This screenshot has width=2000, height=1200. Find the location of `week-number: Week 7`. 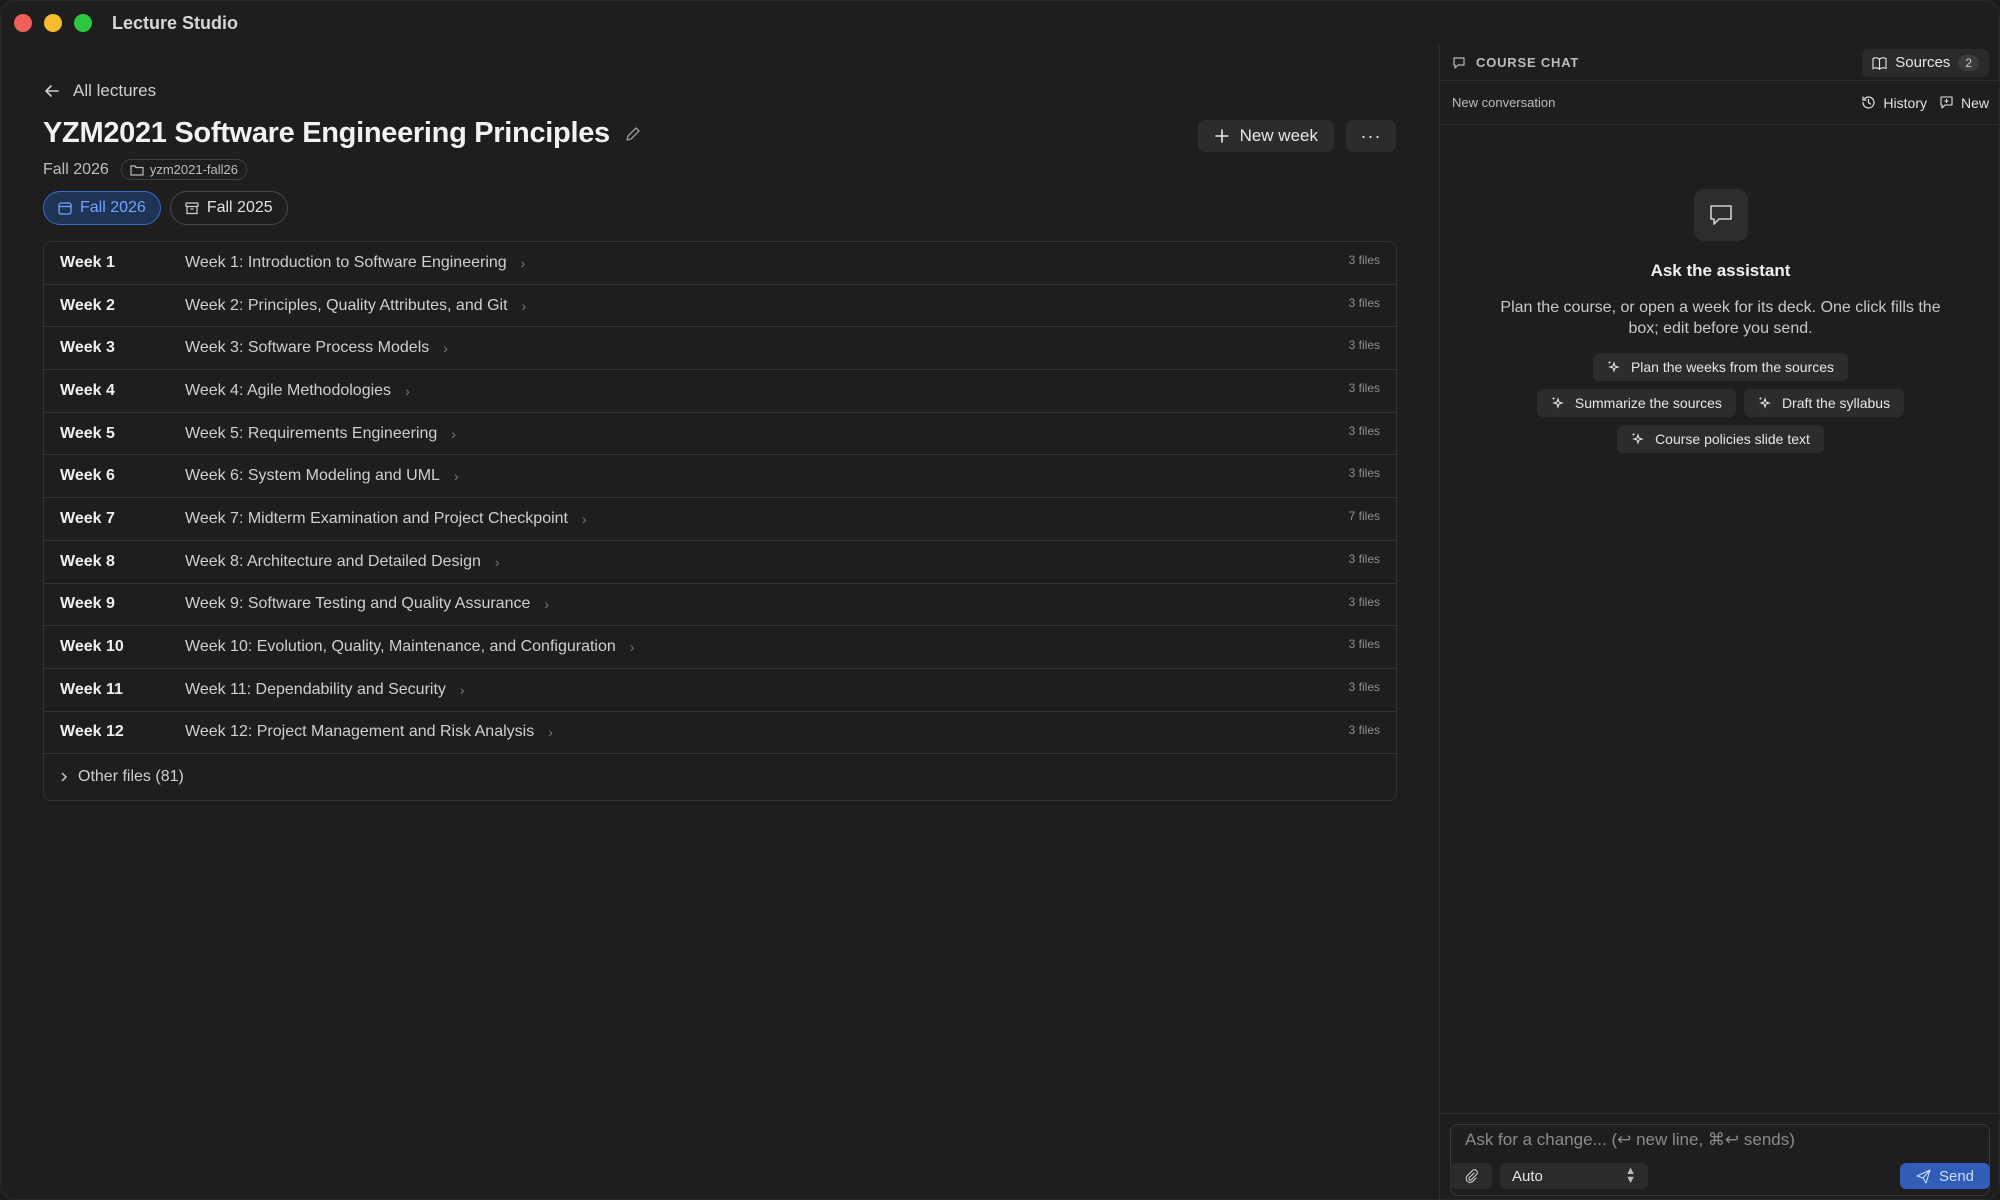

week-number: Week 7 is located at coordinates (87, 518).